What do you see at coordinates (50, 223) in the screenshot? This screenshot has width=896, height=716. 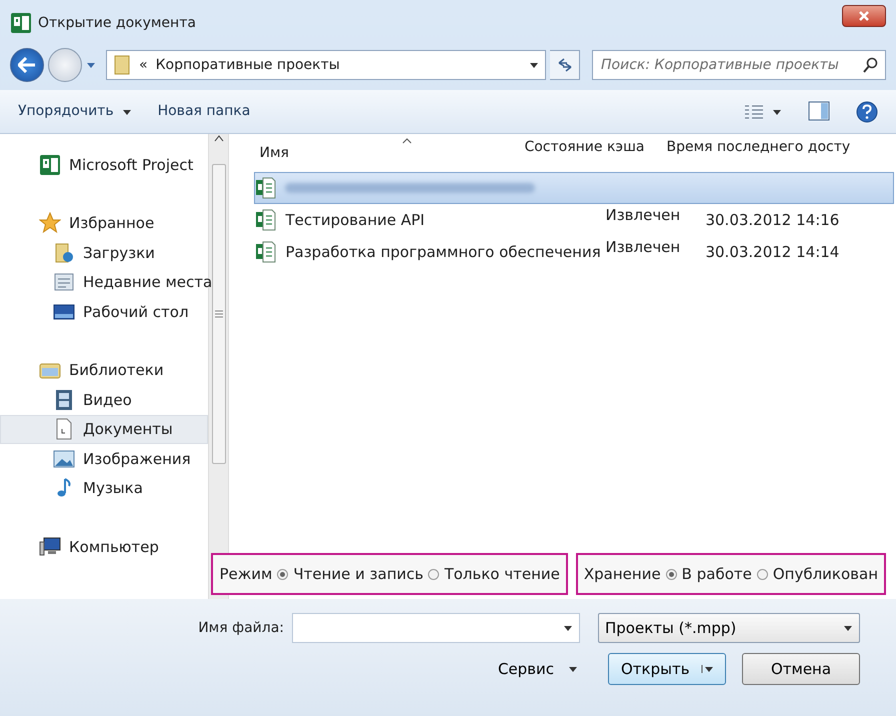 I see `star-icon` at bounding box center [50, 223].